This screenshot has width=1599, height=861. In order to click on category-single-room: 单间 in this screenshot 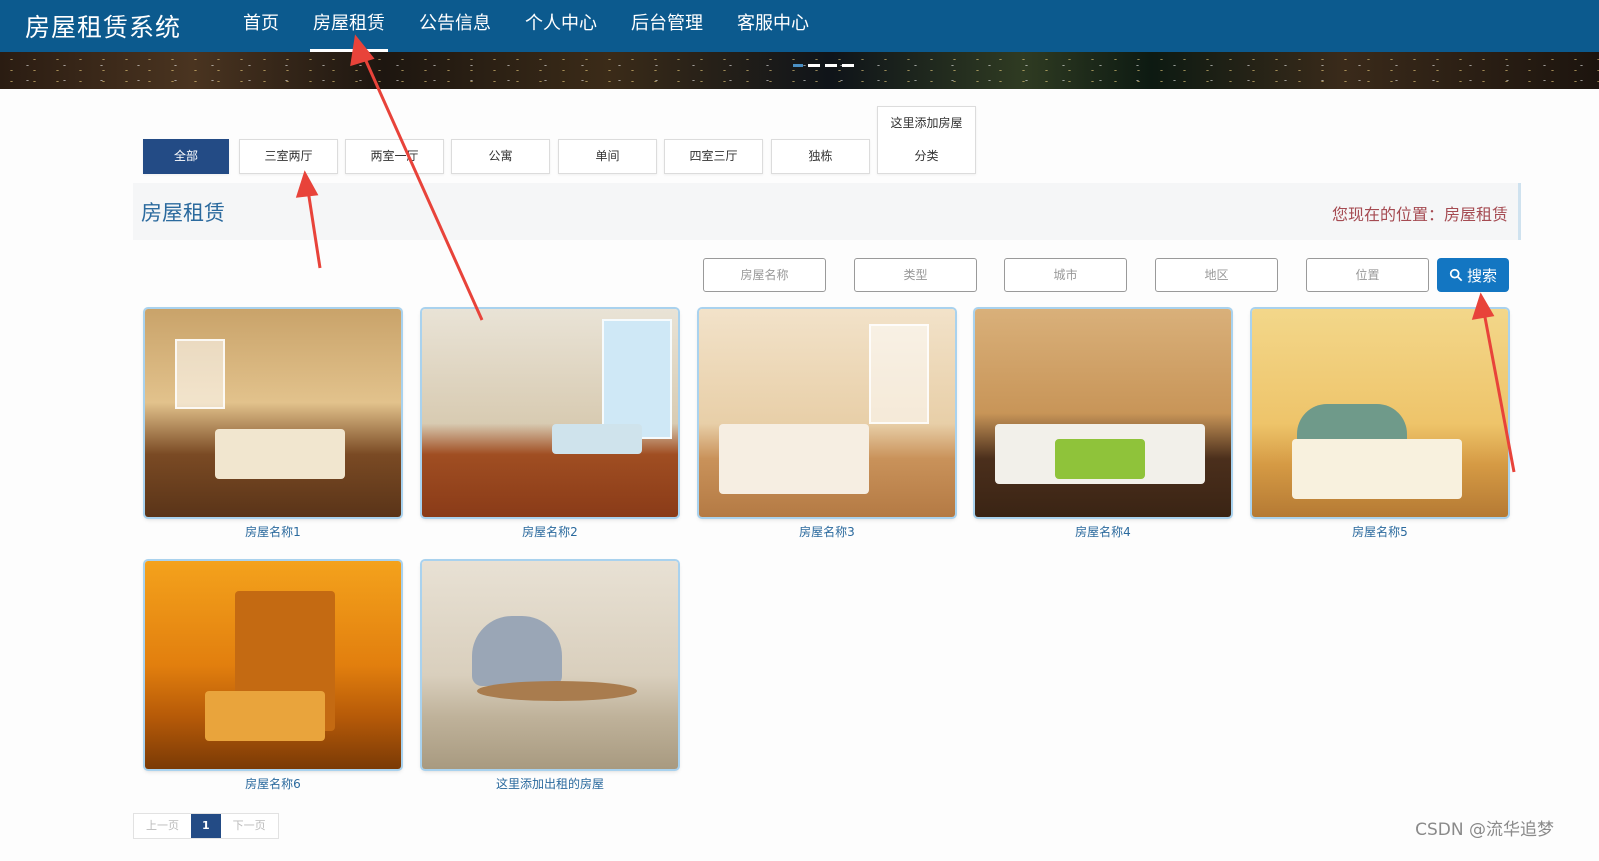, I will do `click(607, 156)`.